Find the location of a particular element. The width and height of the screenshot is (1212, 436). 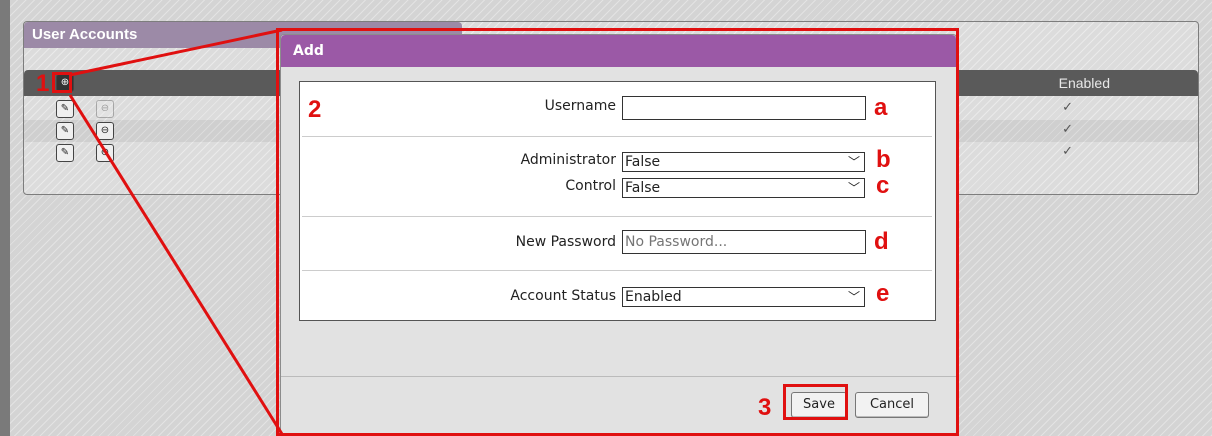

annotation-box-add is located at coordinates (62, 82).